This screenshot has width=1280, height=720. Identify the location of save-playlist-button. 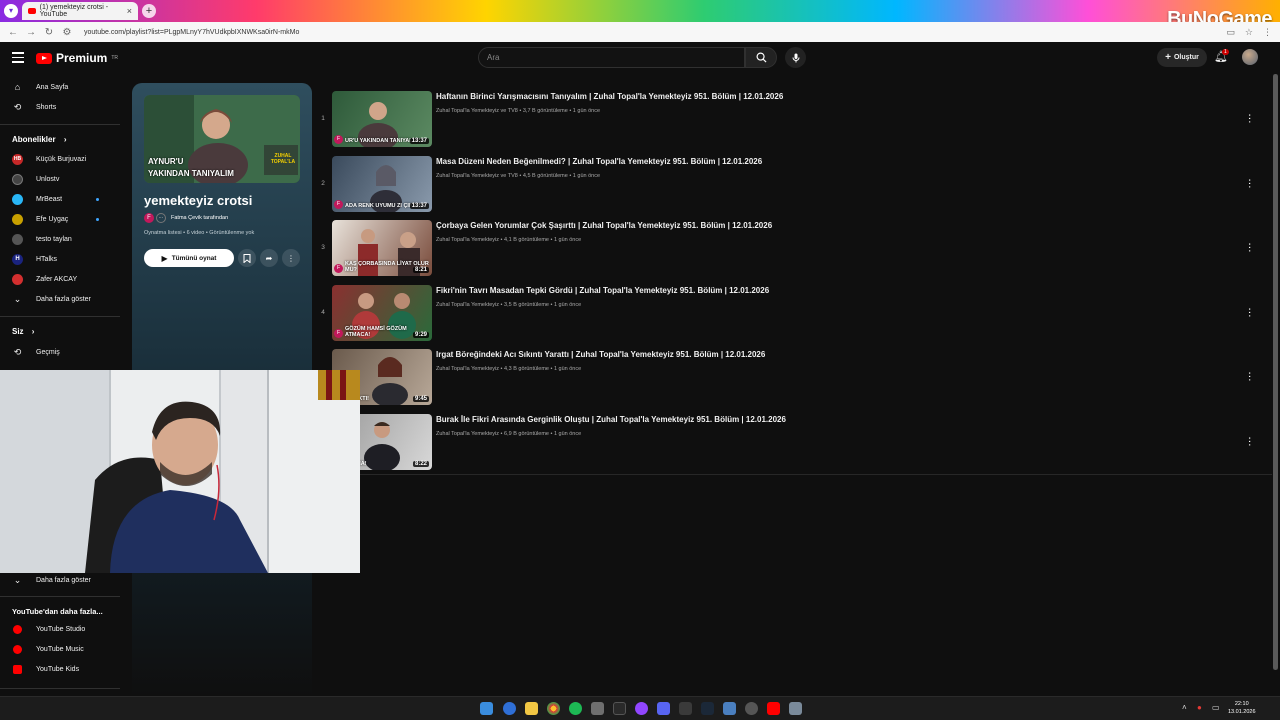
(247, 258).